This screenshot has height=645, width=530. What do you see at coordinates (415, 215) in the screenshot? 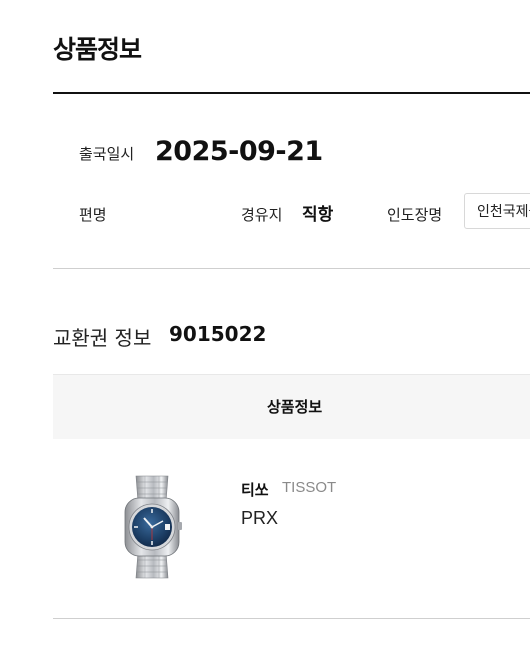
I see `pickup-label: 인도장명` at bounding box center [415, 215].